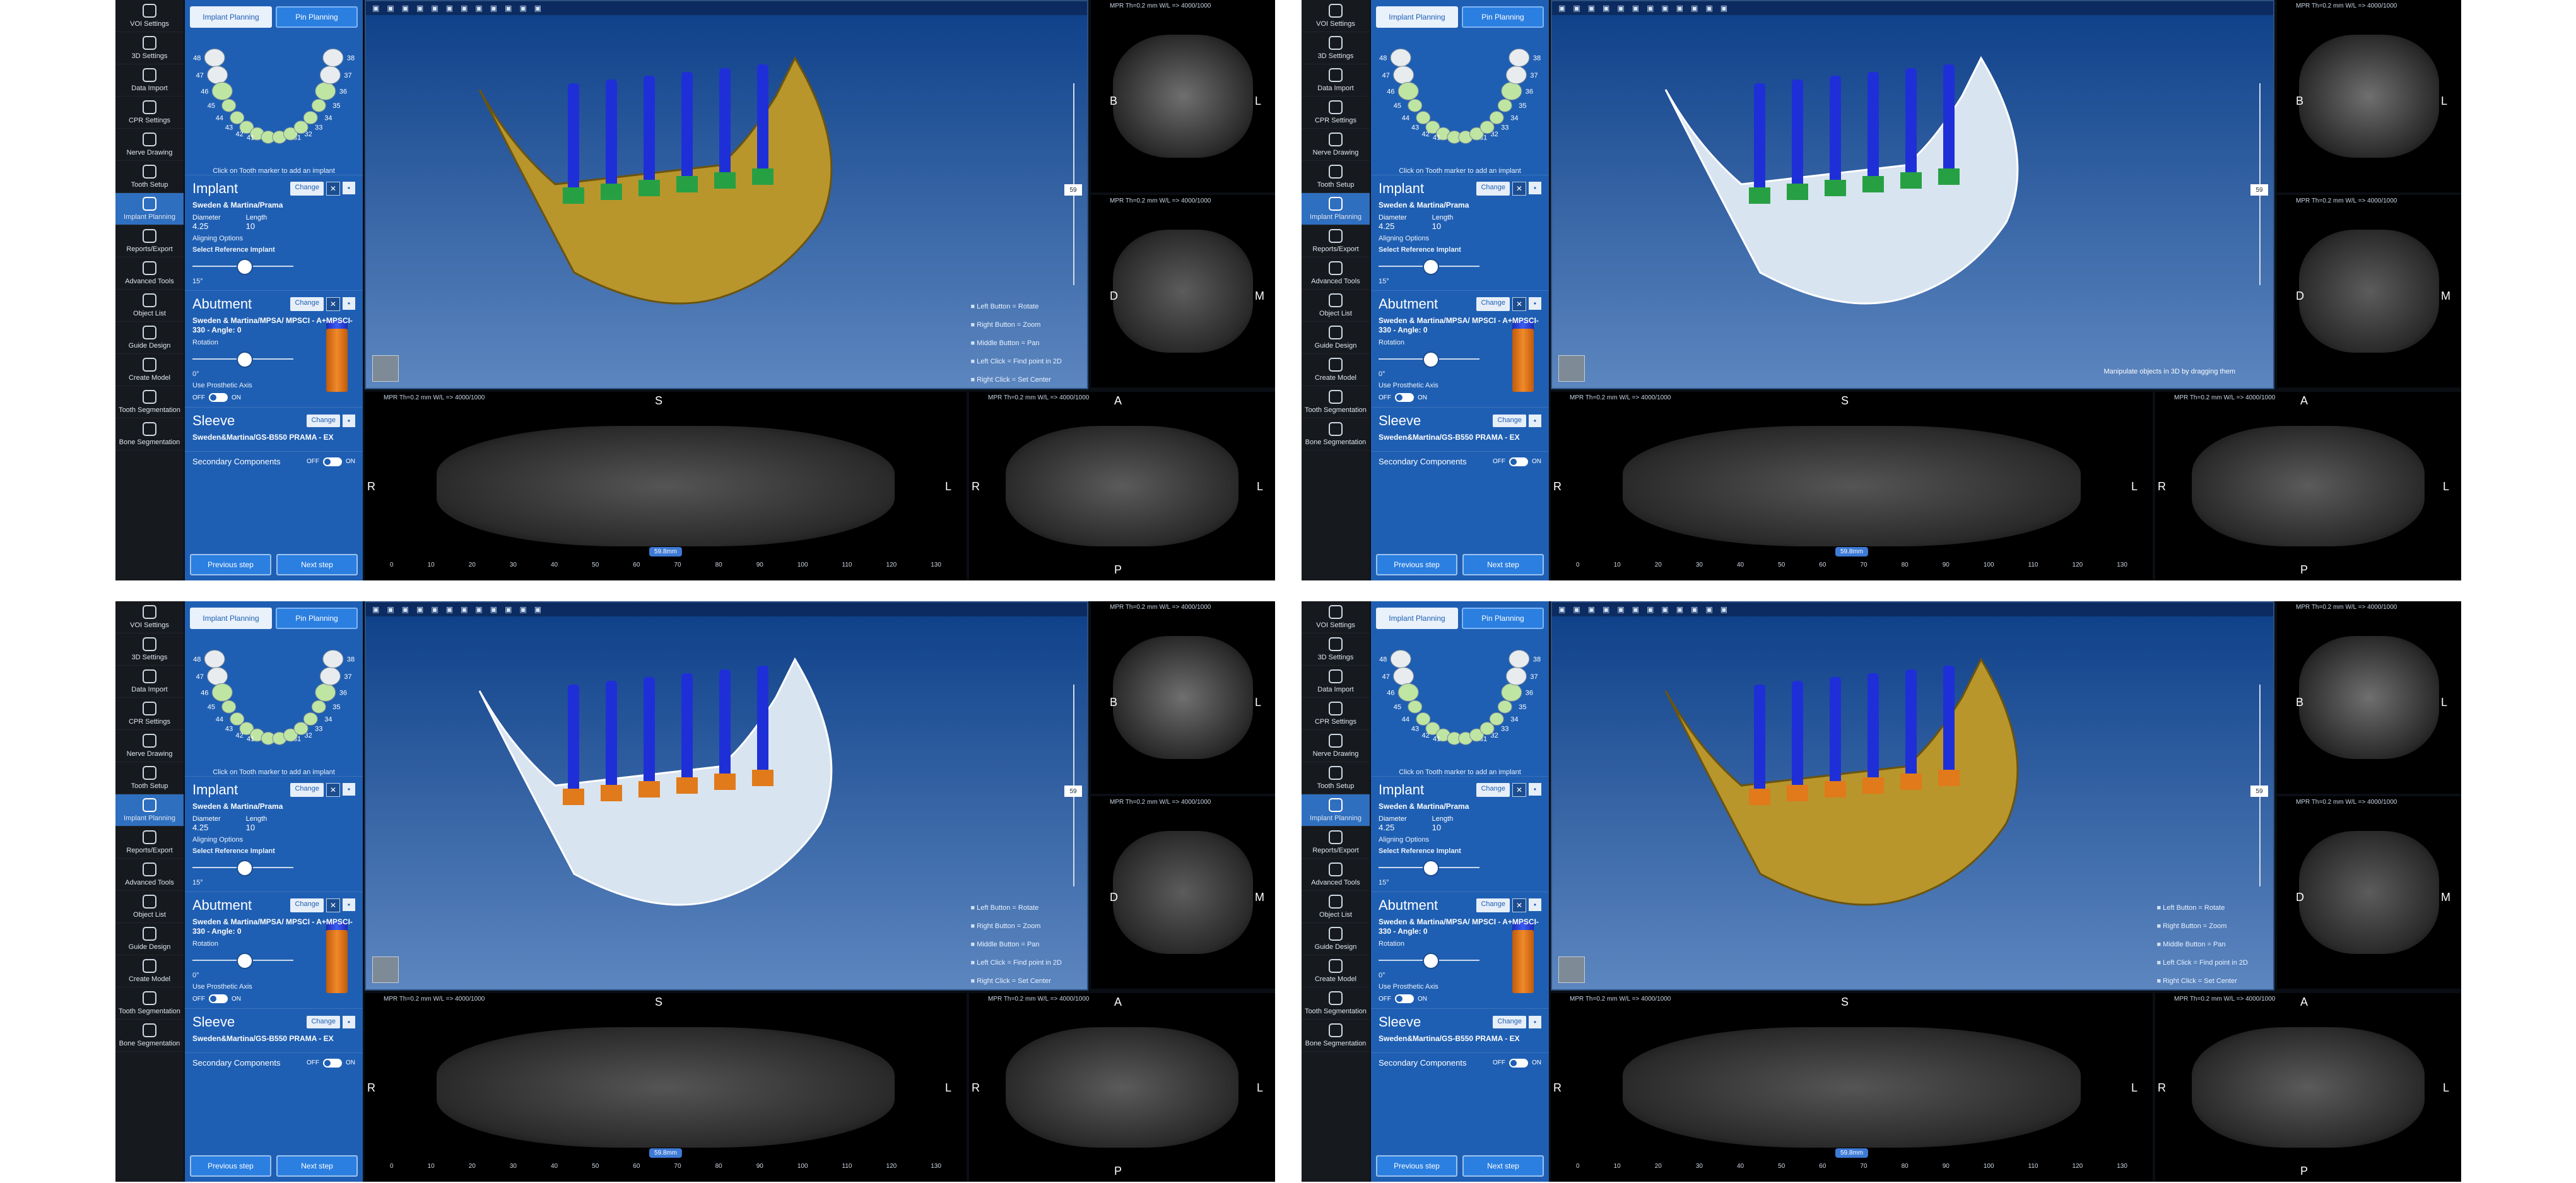 The width and height of the screenshot is (2576, 1183). What do you see at coordinates (1336, 746) in the screenshot?
I see `rail-item: Nerve Drawing` at bounding box center [1336, 746].